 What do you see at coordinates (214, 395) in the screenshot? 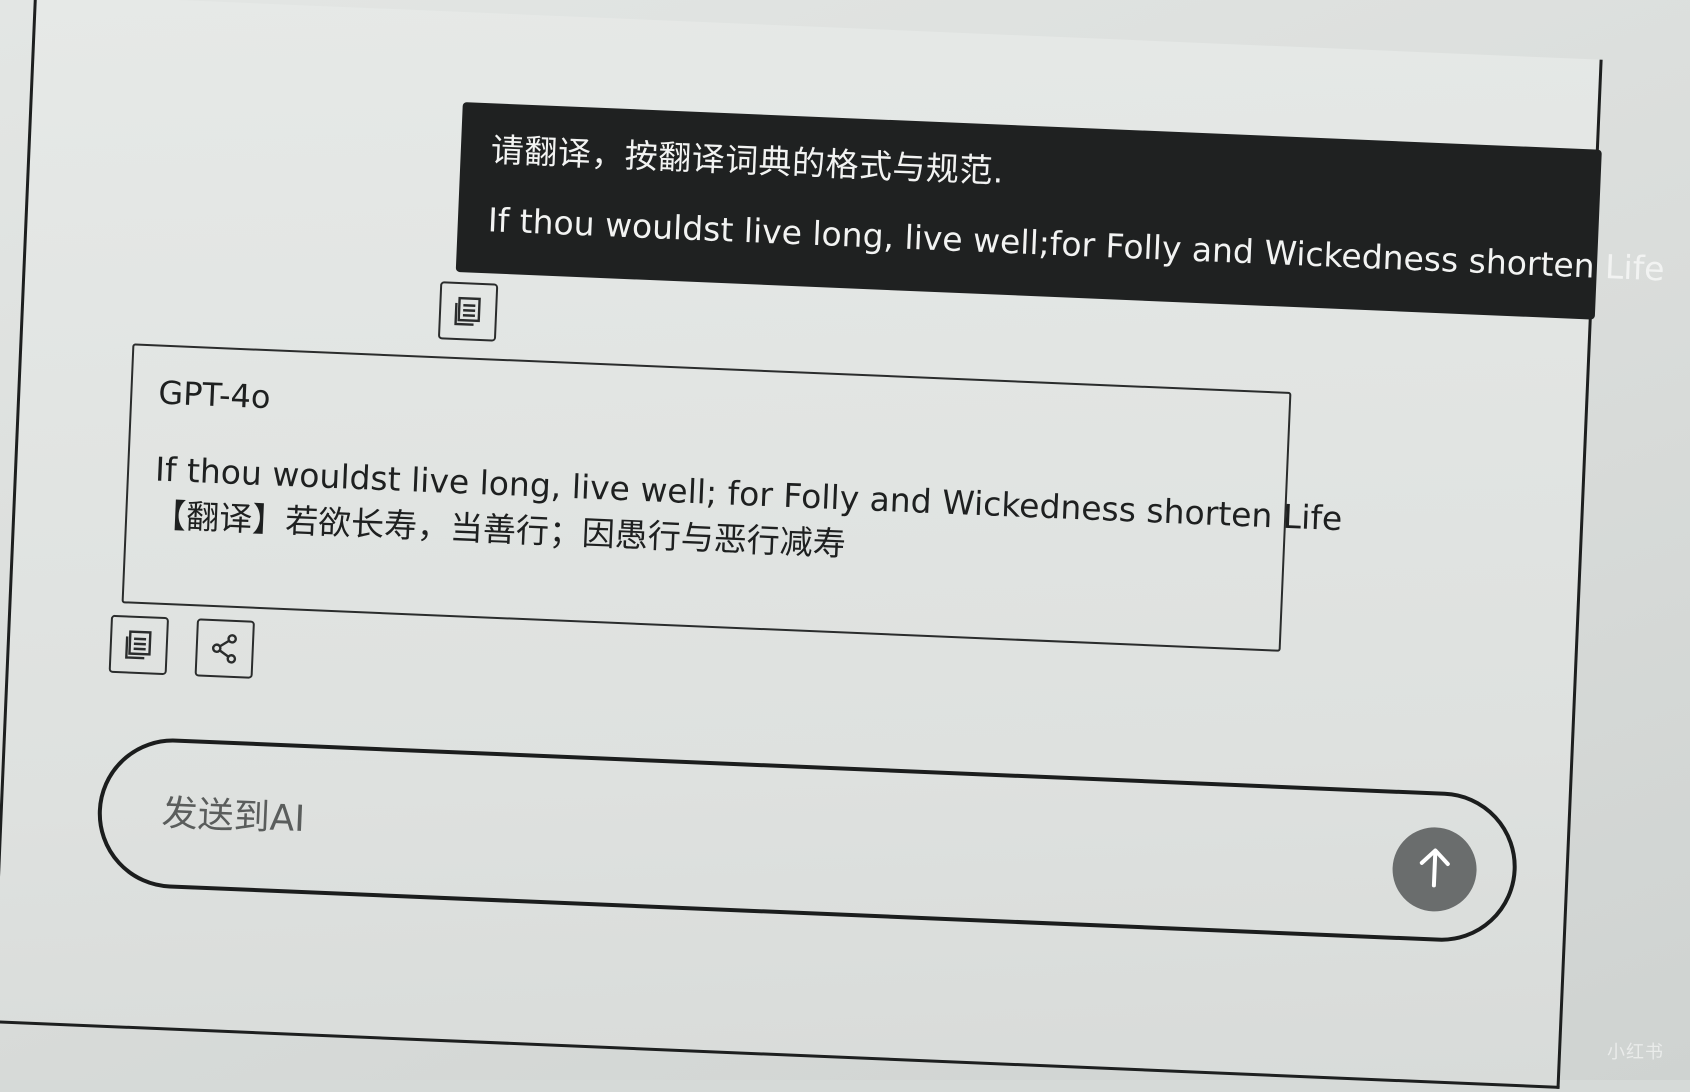
I see `ai-model-label: GPT-4o` at bounding box center [214, 395].